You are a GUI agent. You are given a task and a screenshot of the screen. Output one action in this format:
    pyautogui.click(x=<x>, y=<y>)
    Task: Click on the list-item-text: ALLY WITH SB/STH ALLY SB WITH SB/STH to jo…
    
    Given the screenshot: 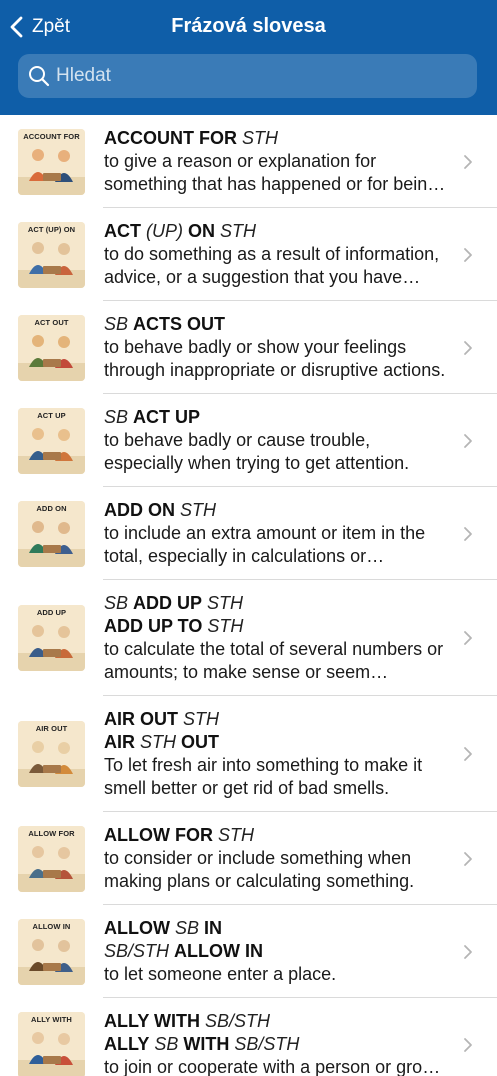 What is the action you would take?
    pyautogui.click(x=276, y=1043)
    